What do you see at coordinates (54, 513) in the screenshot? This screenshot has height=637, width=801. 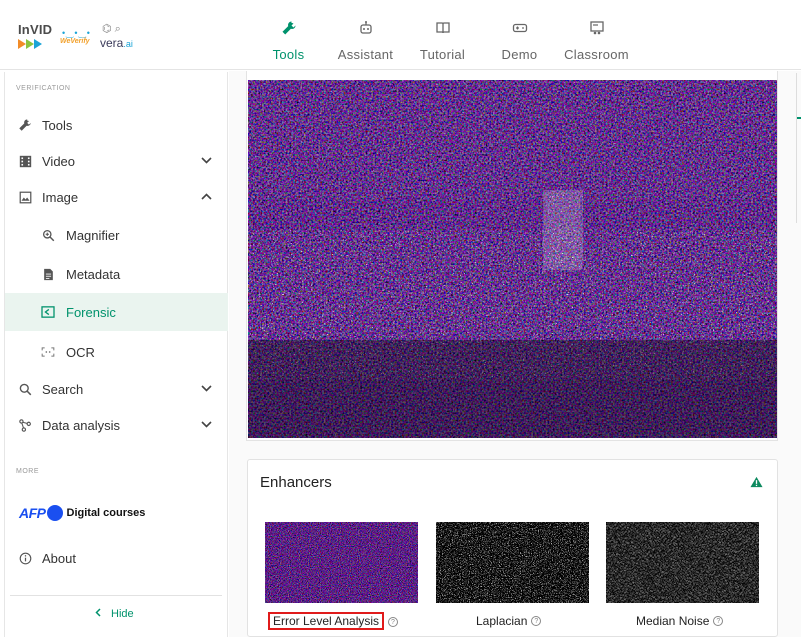 I see `afp-logo-dot` at bounding box center [54, 513].